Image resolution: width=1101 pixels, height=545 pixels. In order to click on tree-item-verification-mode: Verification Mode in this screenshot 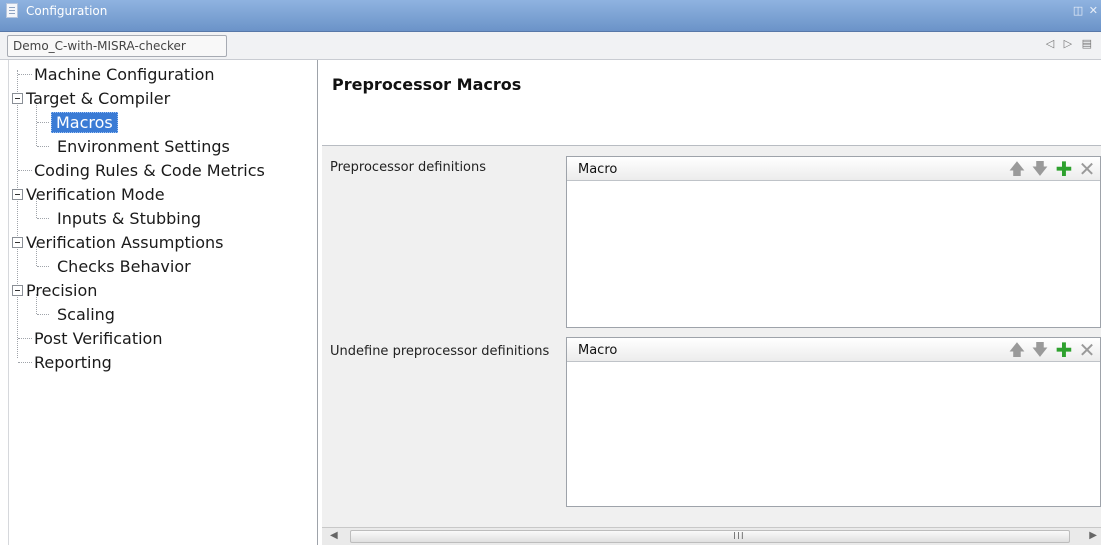, I will do `click(95, 195)`.